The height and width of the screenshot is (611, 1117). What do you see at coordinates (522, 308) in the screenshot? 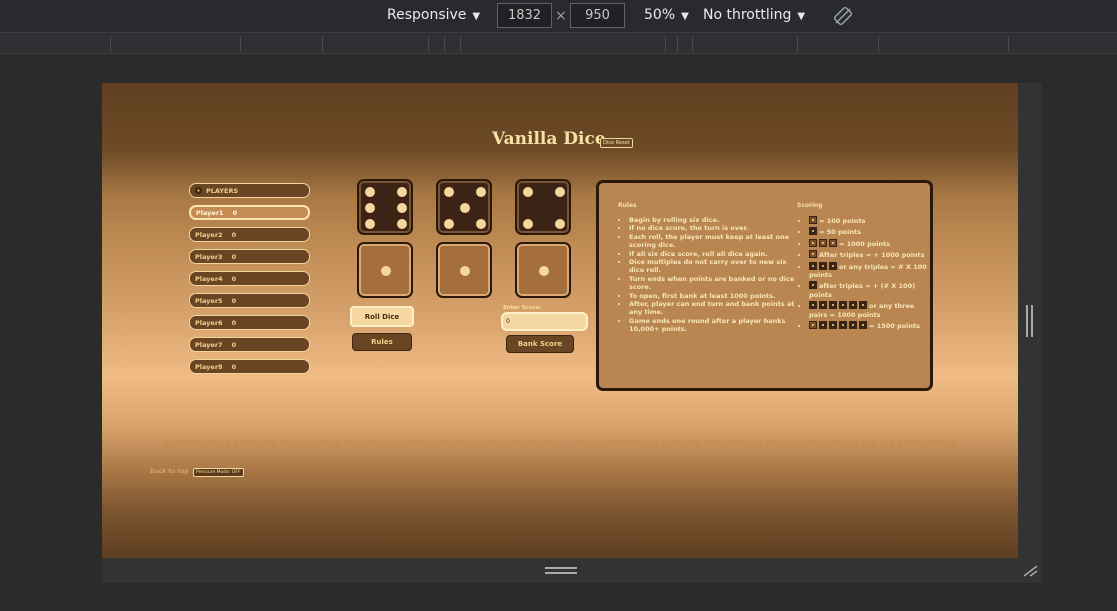
I see `enter-score-label: Enter Score:` at bounding box center [522, 308].